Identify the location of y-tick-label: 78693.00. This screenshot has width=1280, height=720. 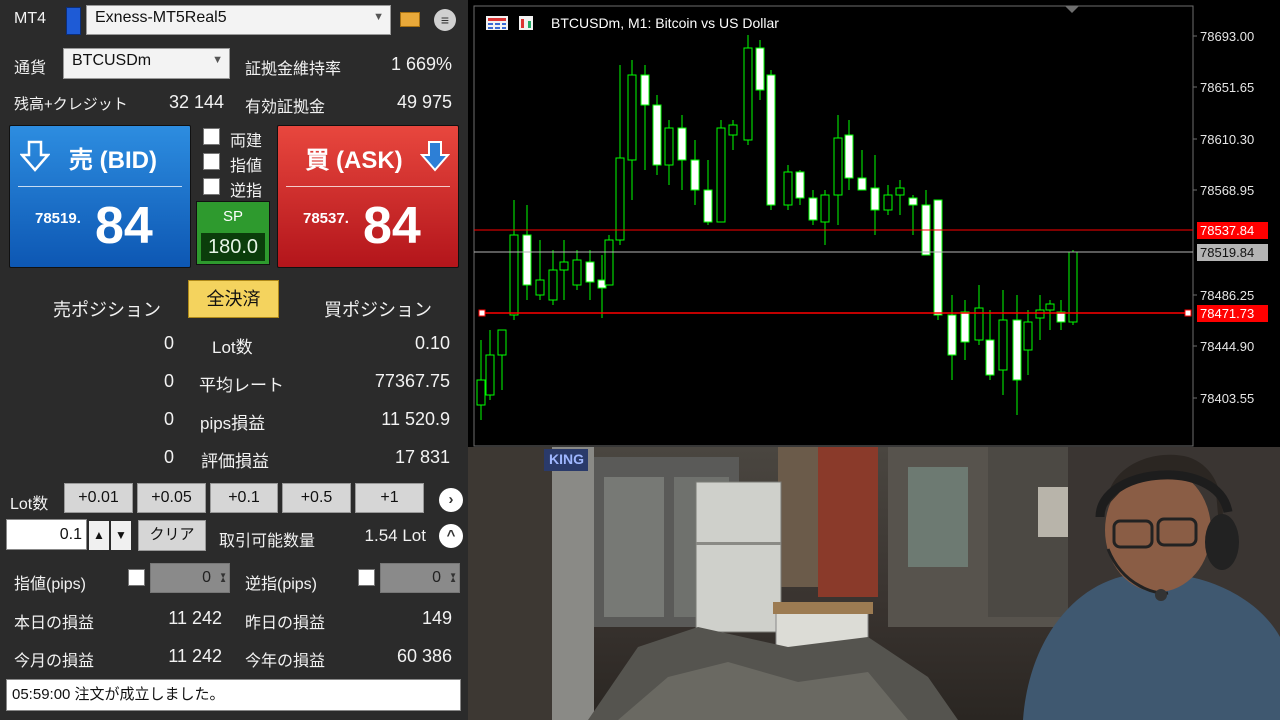
(1227, 36).